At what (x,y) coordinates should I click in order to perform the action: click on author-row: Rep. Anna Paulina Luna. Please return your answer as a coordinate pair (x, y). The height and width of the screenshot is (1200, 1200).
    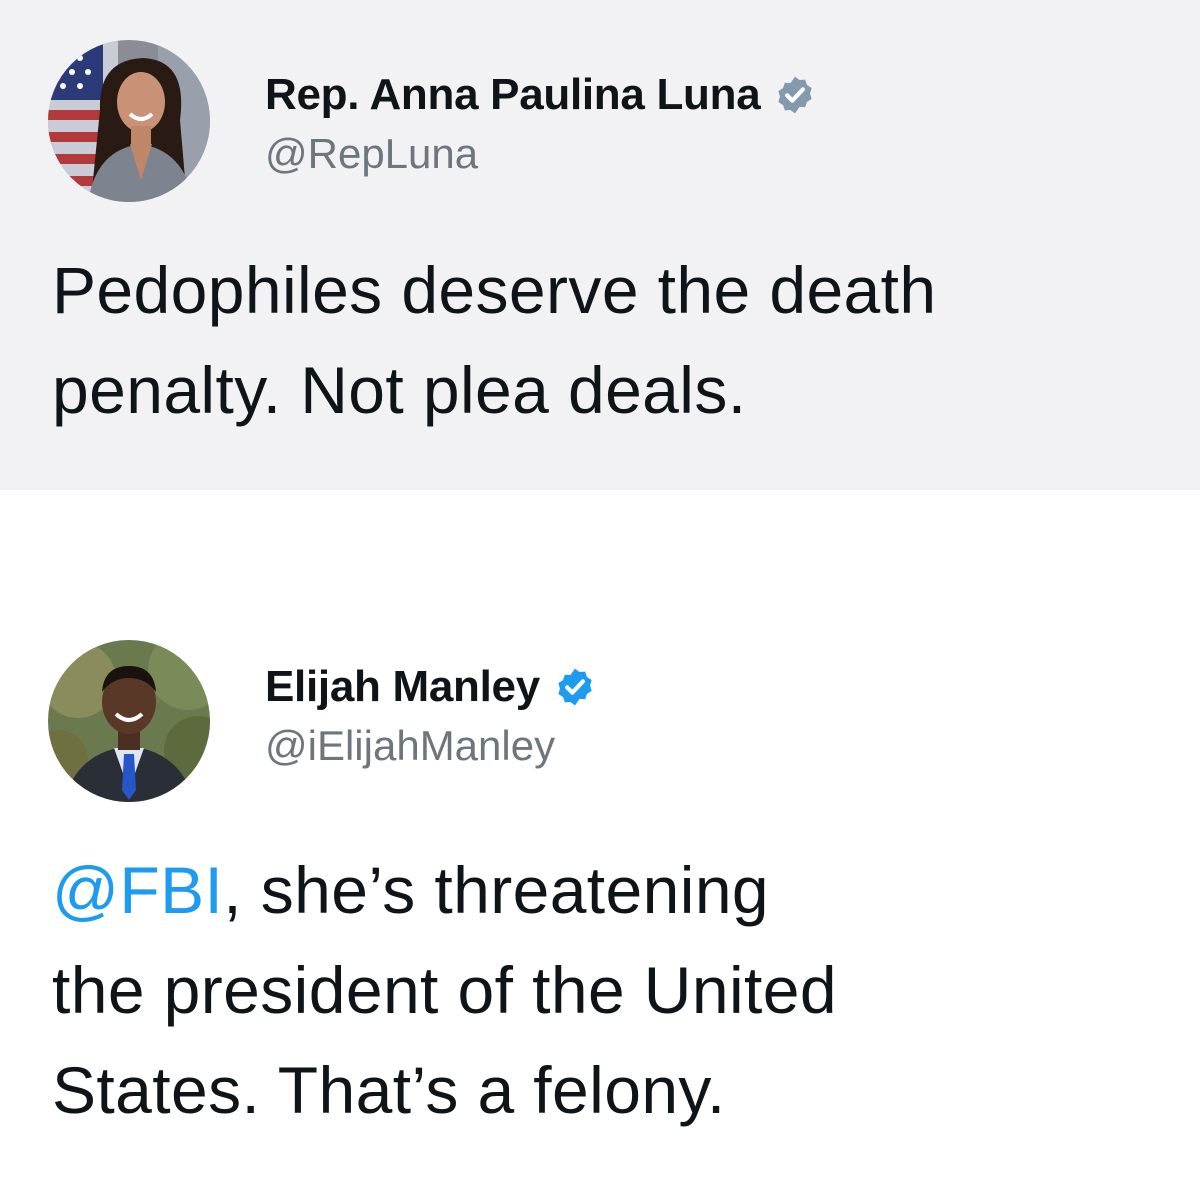
    Looking at the image, I should click on (540, 95).